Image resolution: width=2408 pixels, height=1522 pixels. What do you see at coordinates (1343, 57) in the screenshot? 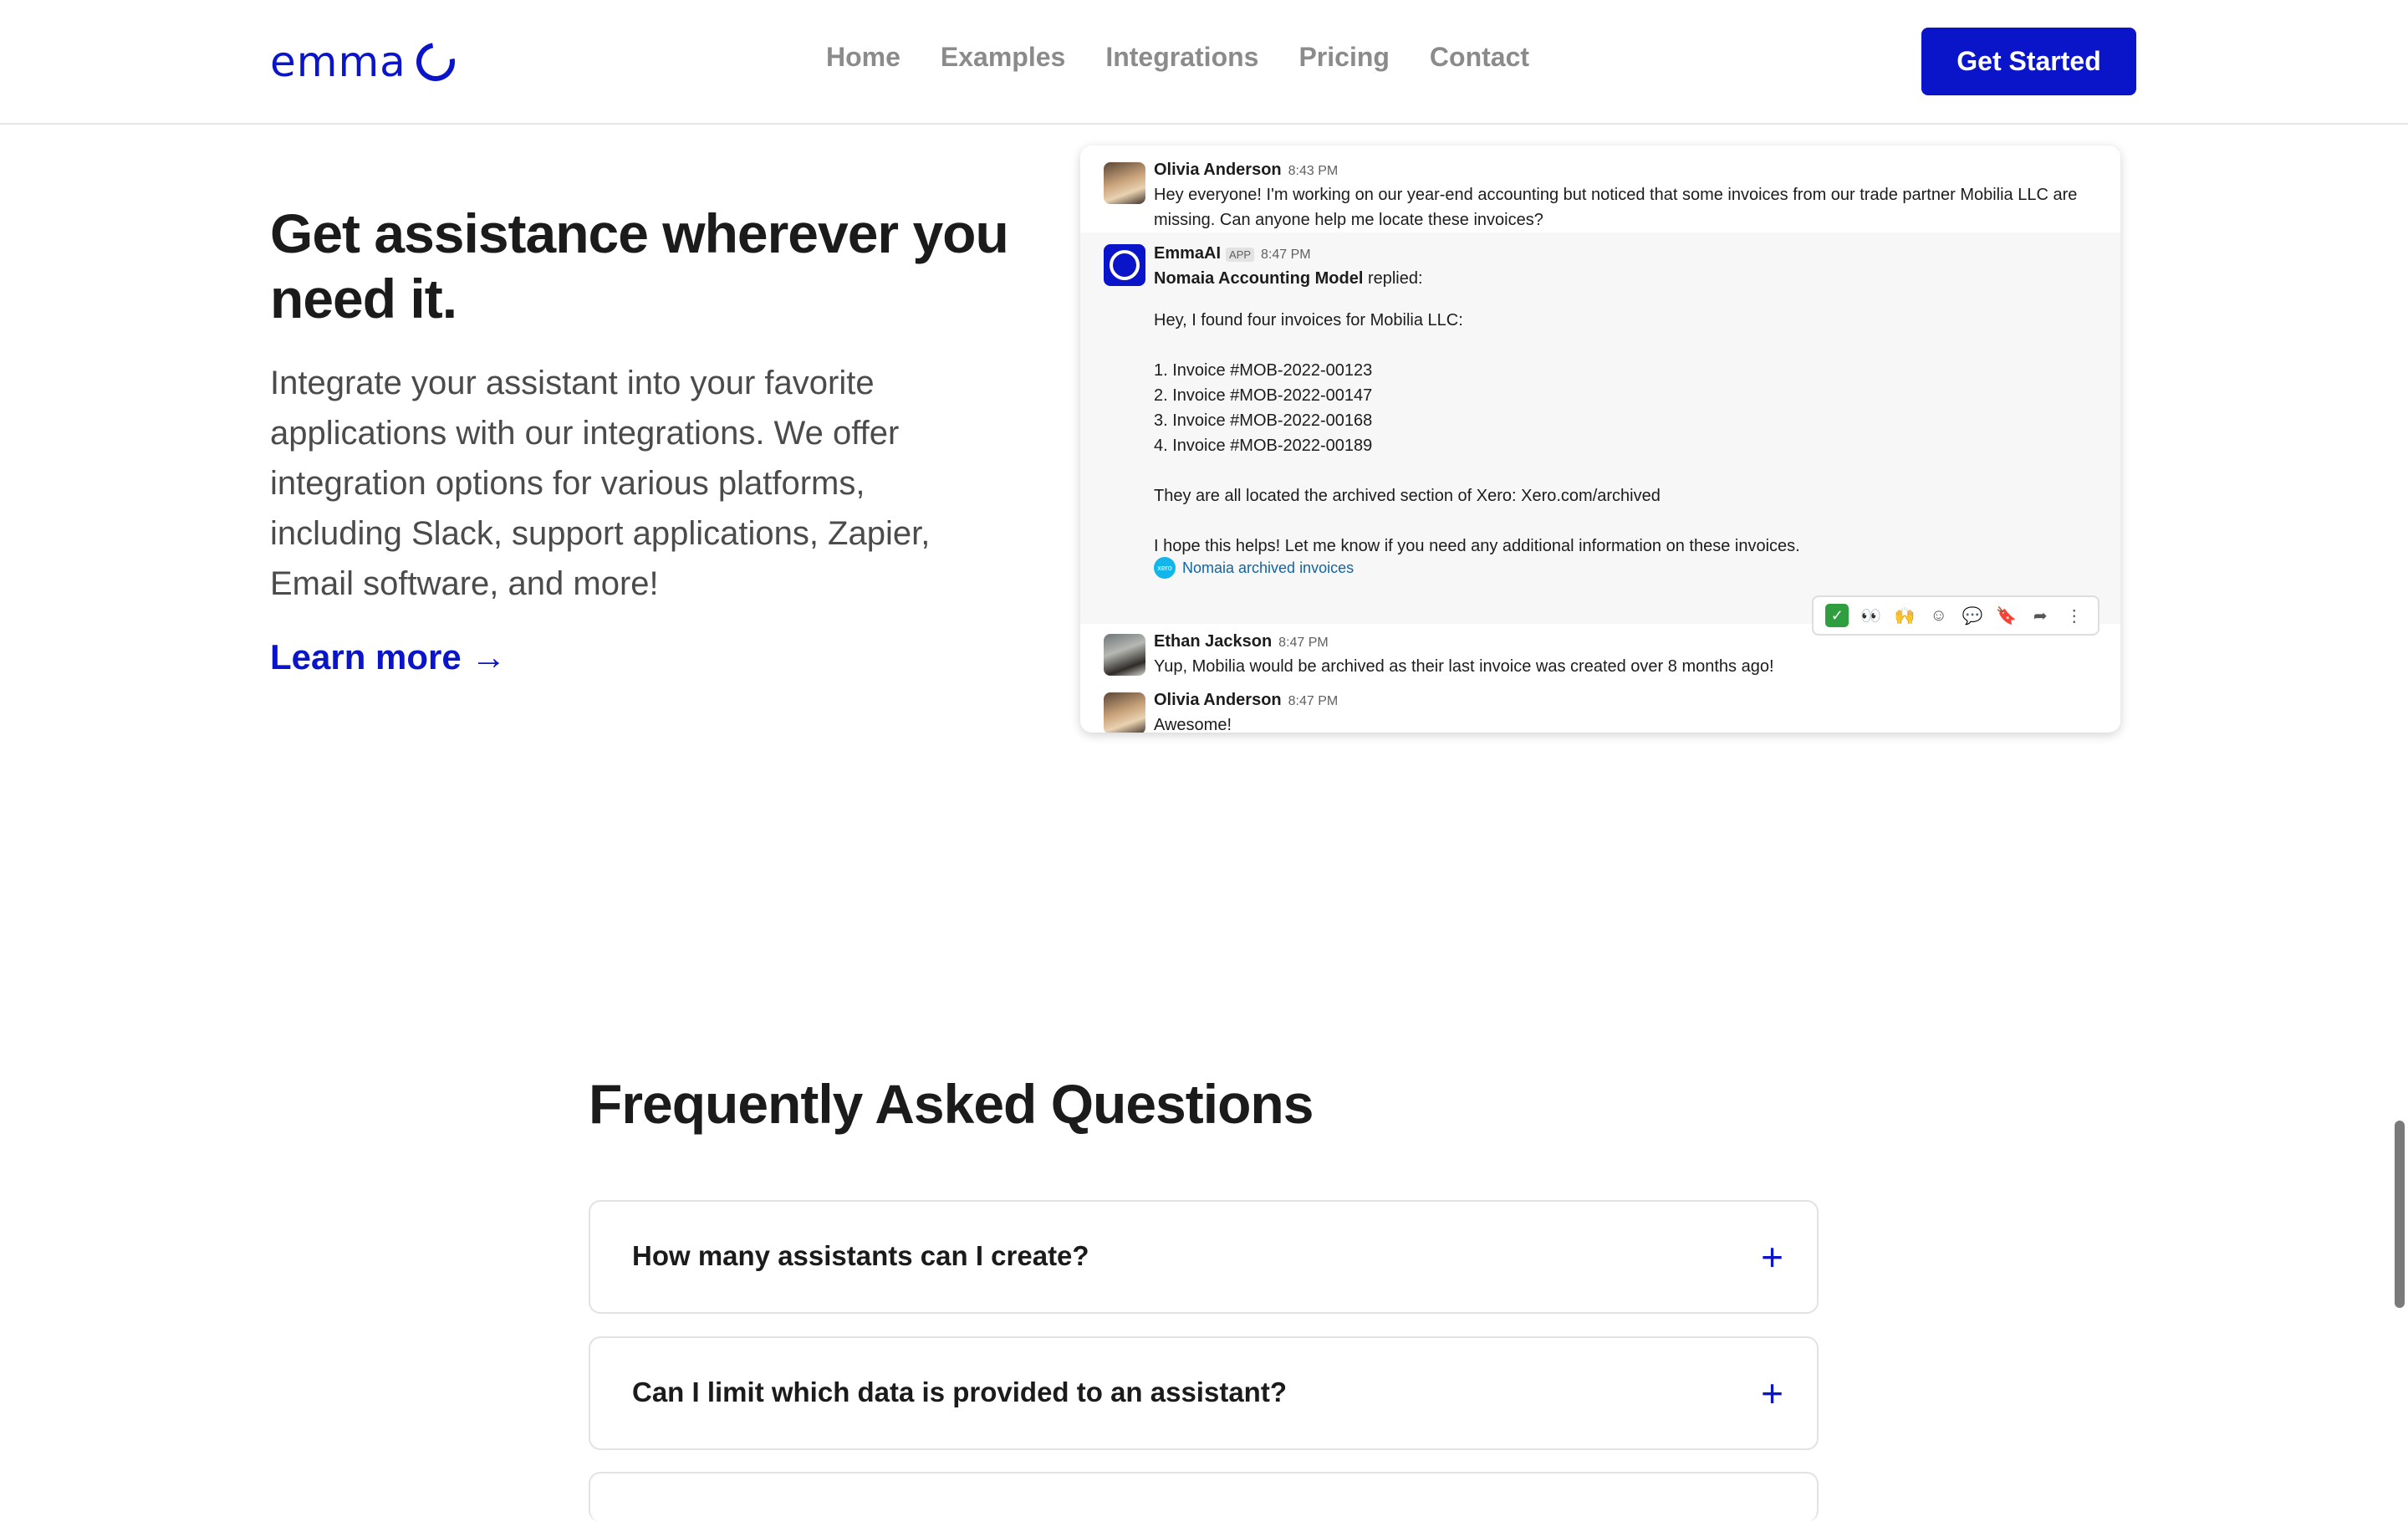
I see `nav-pricing: Pricing` at bounding box center [1343, 57].